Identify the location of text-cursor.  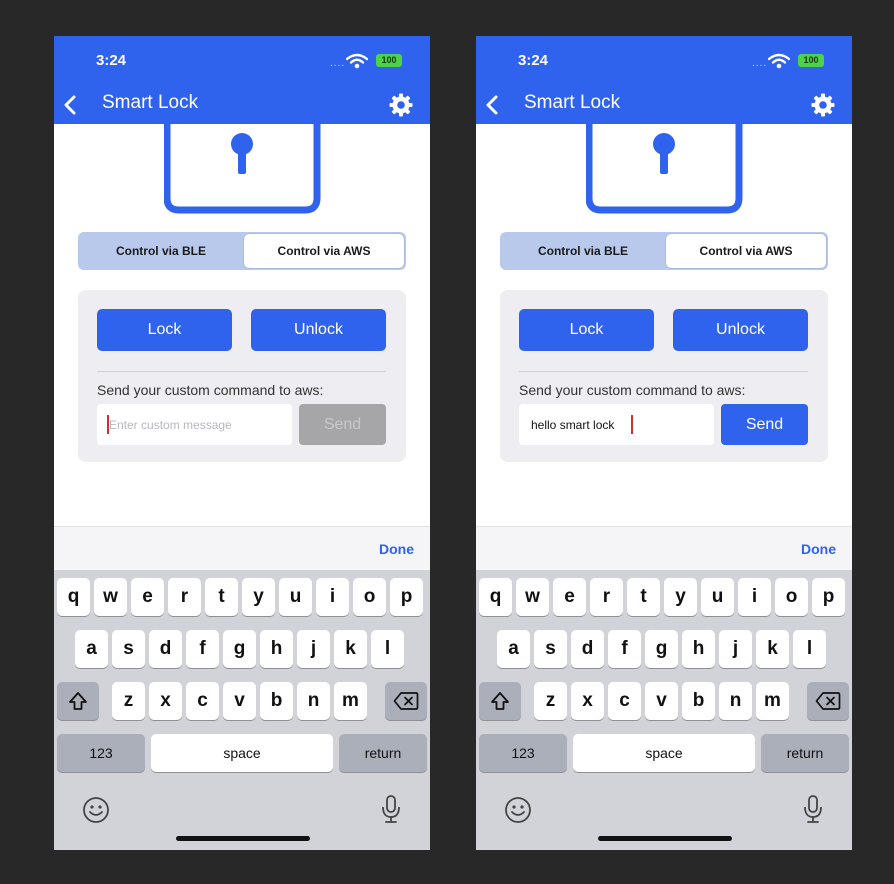
(632, 424).